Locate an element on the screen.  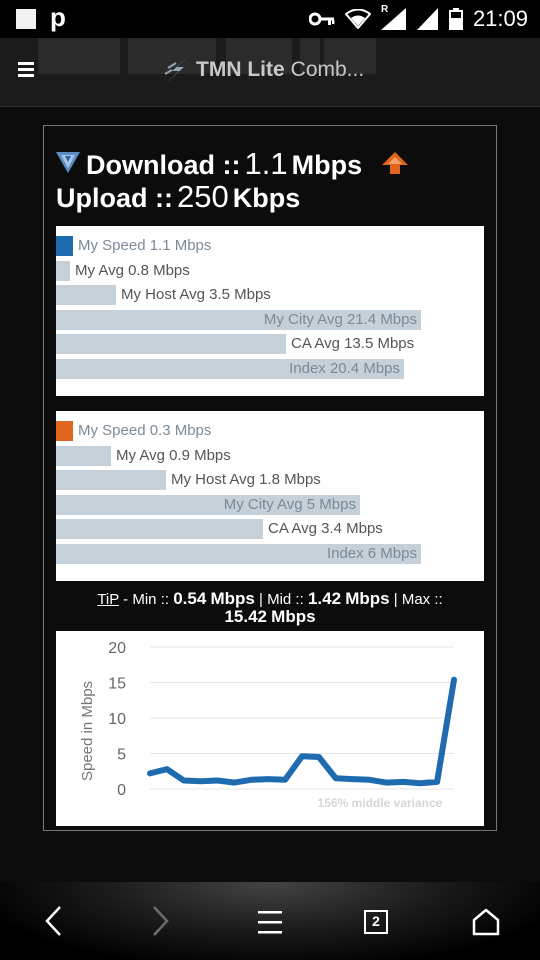
tabs-count: 2 is located at coordinates (376, 921).